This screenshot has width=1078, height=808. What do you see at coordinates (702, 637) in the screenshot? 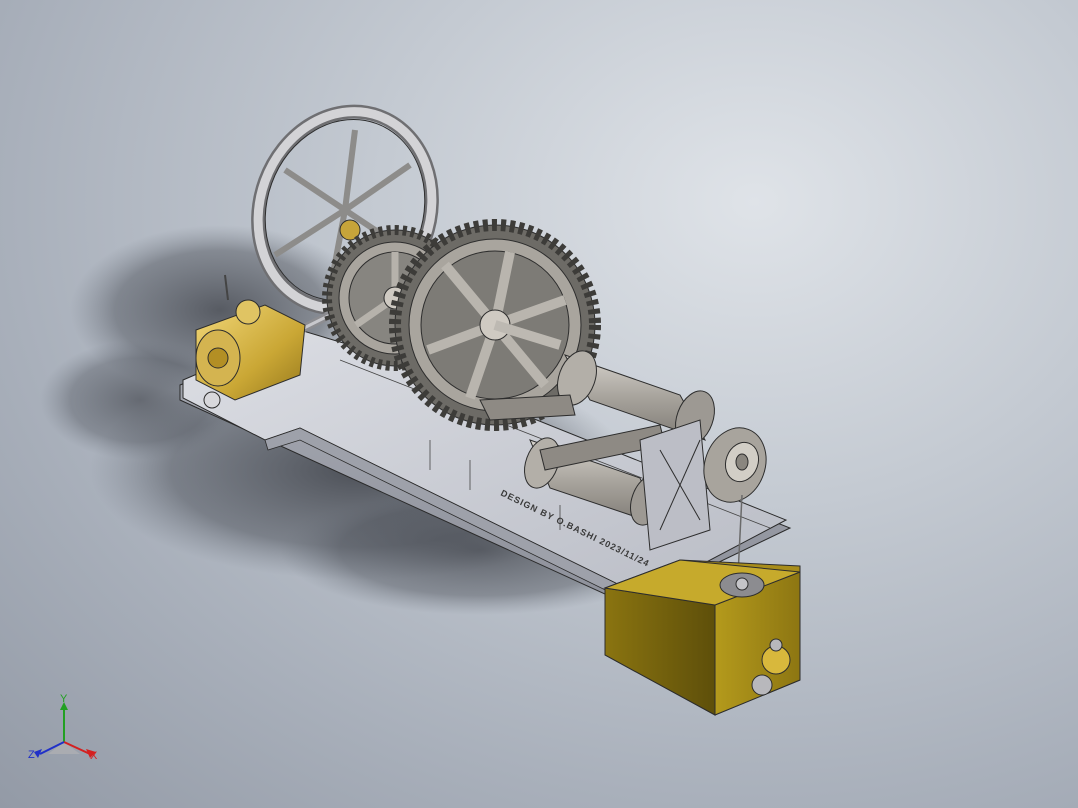
I see `boiler-box` at bounding box center [702, 637].